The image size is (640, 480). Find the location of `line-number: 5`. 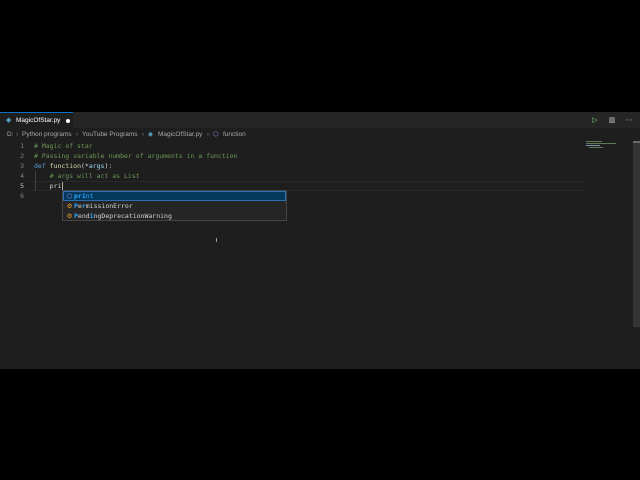

line-number: 5 is located at coordinates (22, 186).